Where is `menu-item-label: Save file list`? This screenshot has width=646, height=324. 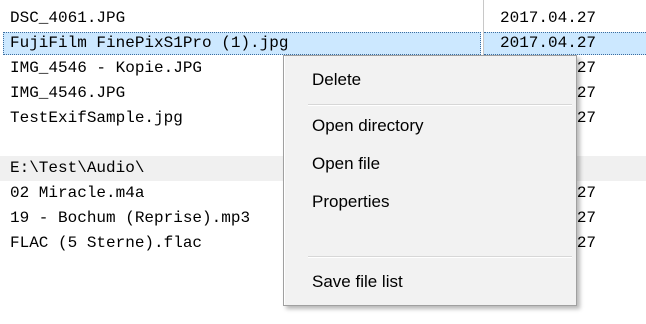 menu-item-label: Save file list is located at coordinates (357, 281).